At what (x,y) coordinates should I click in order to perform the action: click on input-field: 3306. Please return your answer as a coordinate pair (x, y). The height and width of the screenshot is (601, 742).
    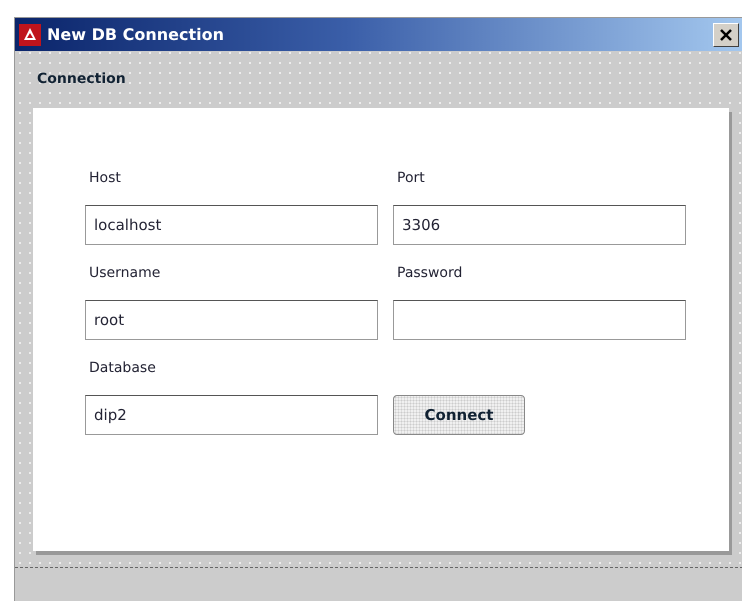
    Looking at the image, I should click on (539, 225).